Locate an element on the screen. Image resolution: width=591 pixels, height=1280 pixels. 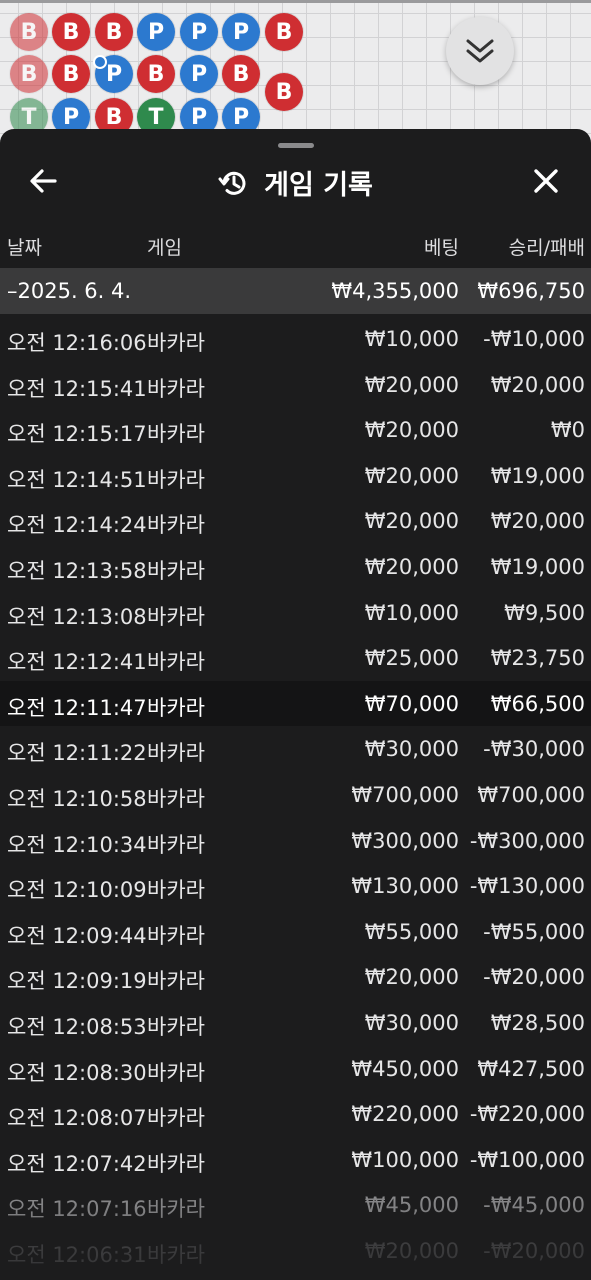
close-x-icon is located at coordinates (546, 181).